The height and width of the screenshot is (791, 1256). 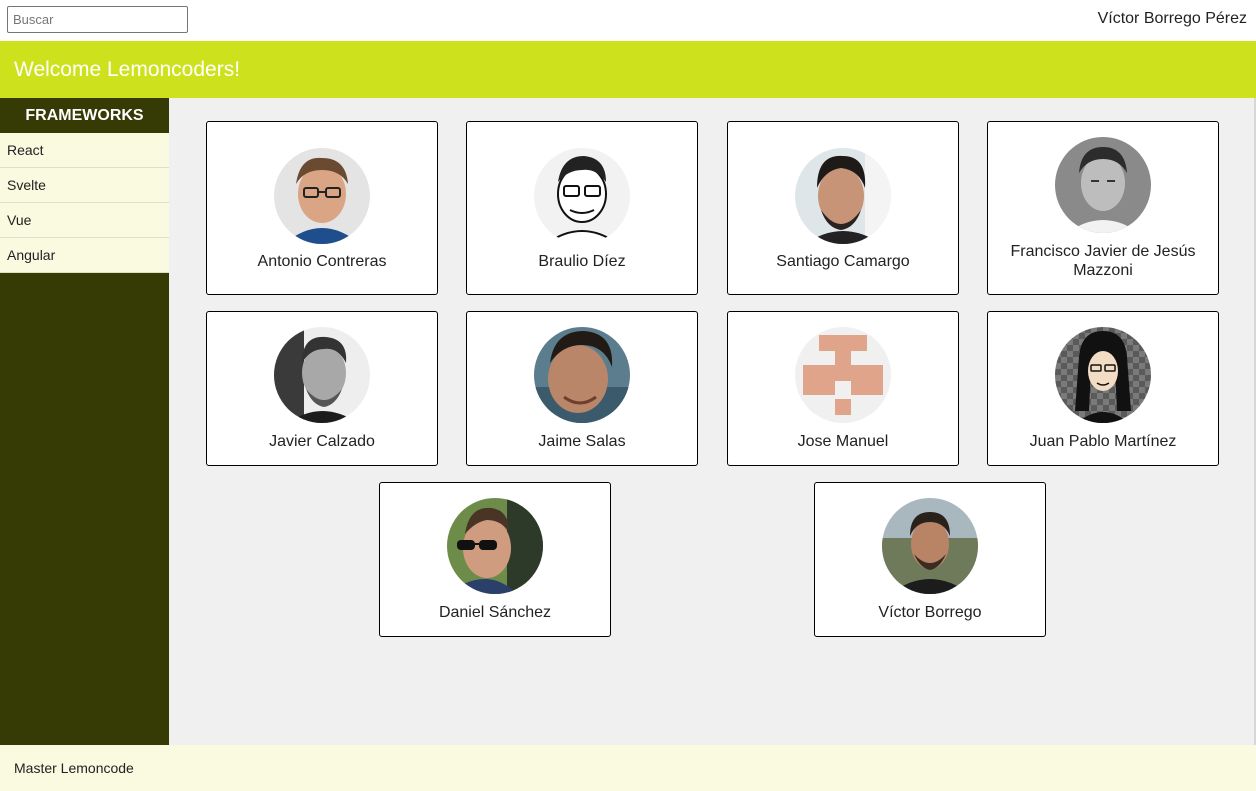 What do you see at coordinates (930, 612) in the screenshot?
I see `member-name: Víctor Borrego` at bounding box center [930, 612].